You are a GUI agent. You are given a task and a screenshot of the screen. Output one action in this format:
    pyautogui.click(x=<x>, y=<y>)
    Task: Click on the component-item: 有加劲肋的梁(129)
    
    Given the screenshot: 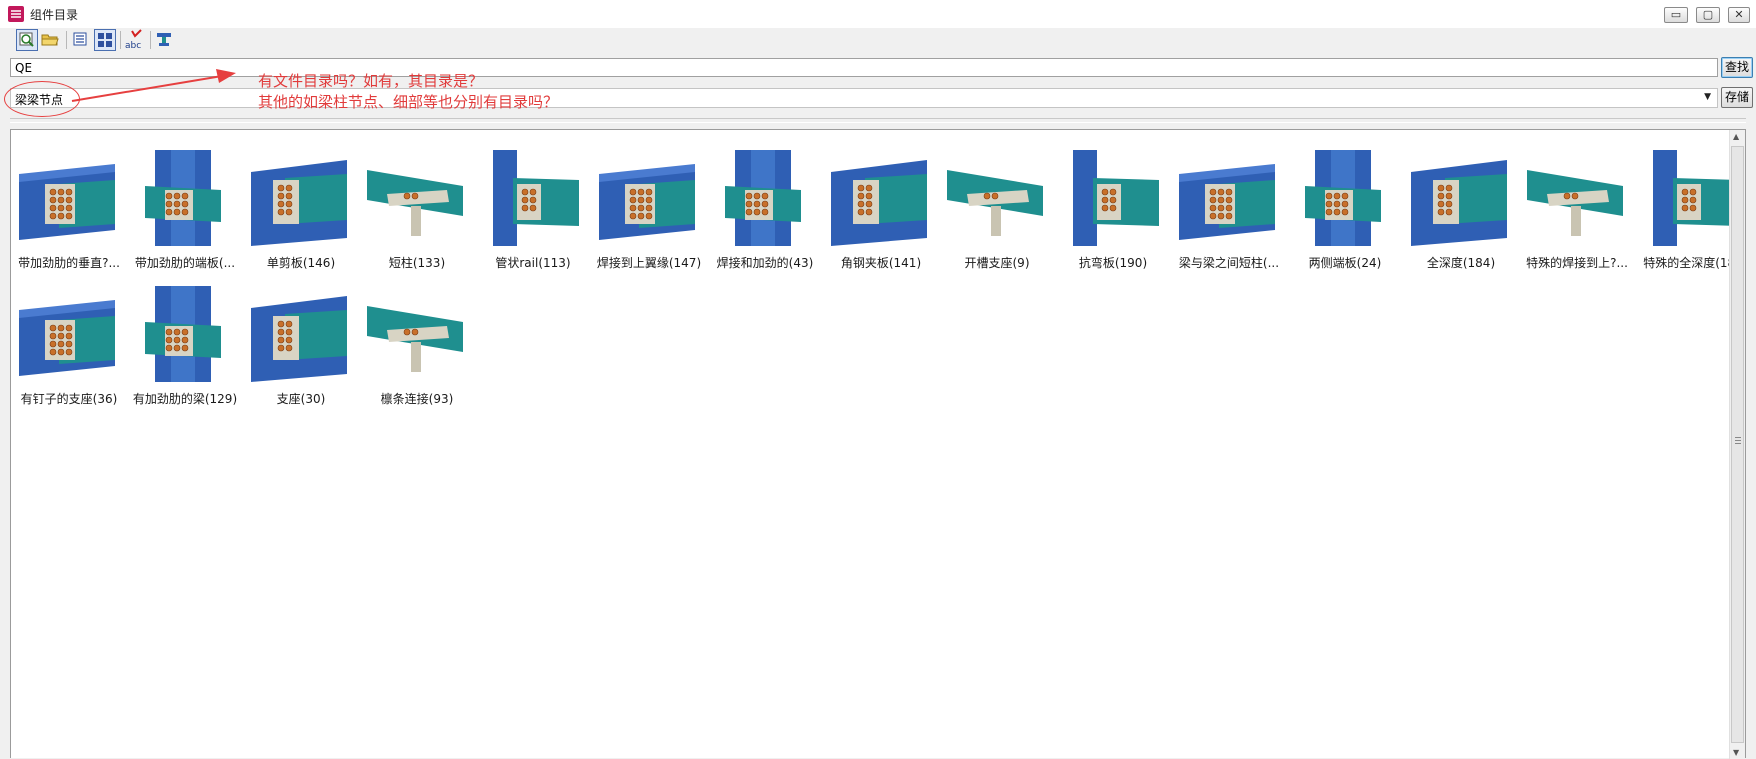 What is the action you would take?
    pyautogui.click(x=183, y=336)
    